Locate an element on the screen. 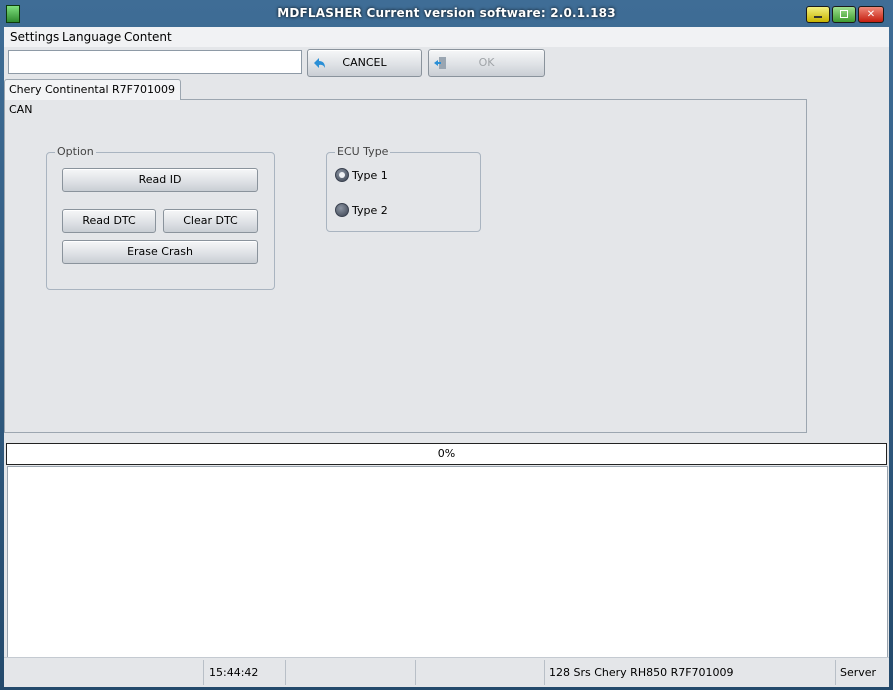 This screenshot has width=893, height=690. menu-bar: Settings Language Content is located at coordinates (446, 37).